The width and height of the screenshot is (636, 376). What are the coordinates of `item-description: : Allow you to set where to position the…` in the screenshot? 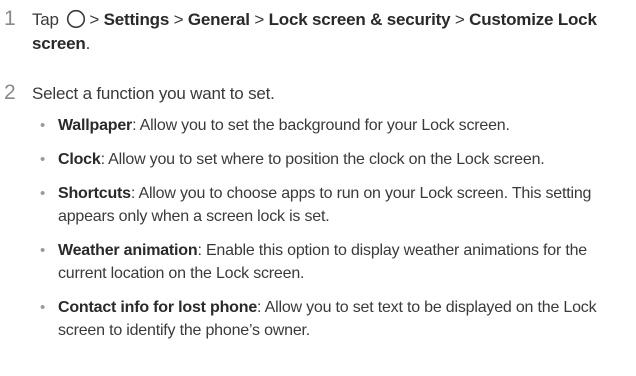 It's located at (322, 159).